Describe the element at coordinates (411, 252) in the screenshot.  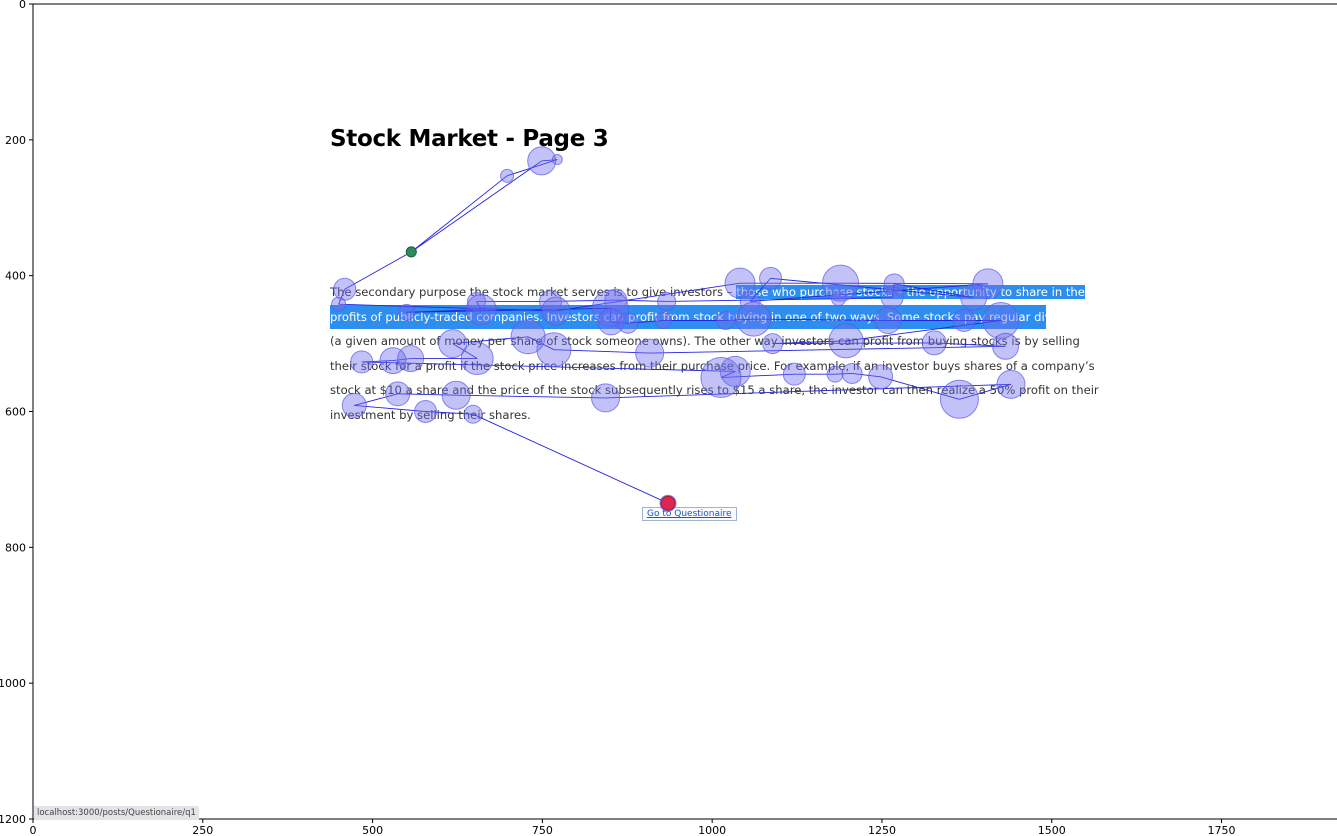
I see `scanpath-start-marker` at that location.